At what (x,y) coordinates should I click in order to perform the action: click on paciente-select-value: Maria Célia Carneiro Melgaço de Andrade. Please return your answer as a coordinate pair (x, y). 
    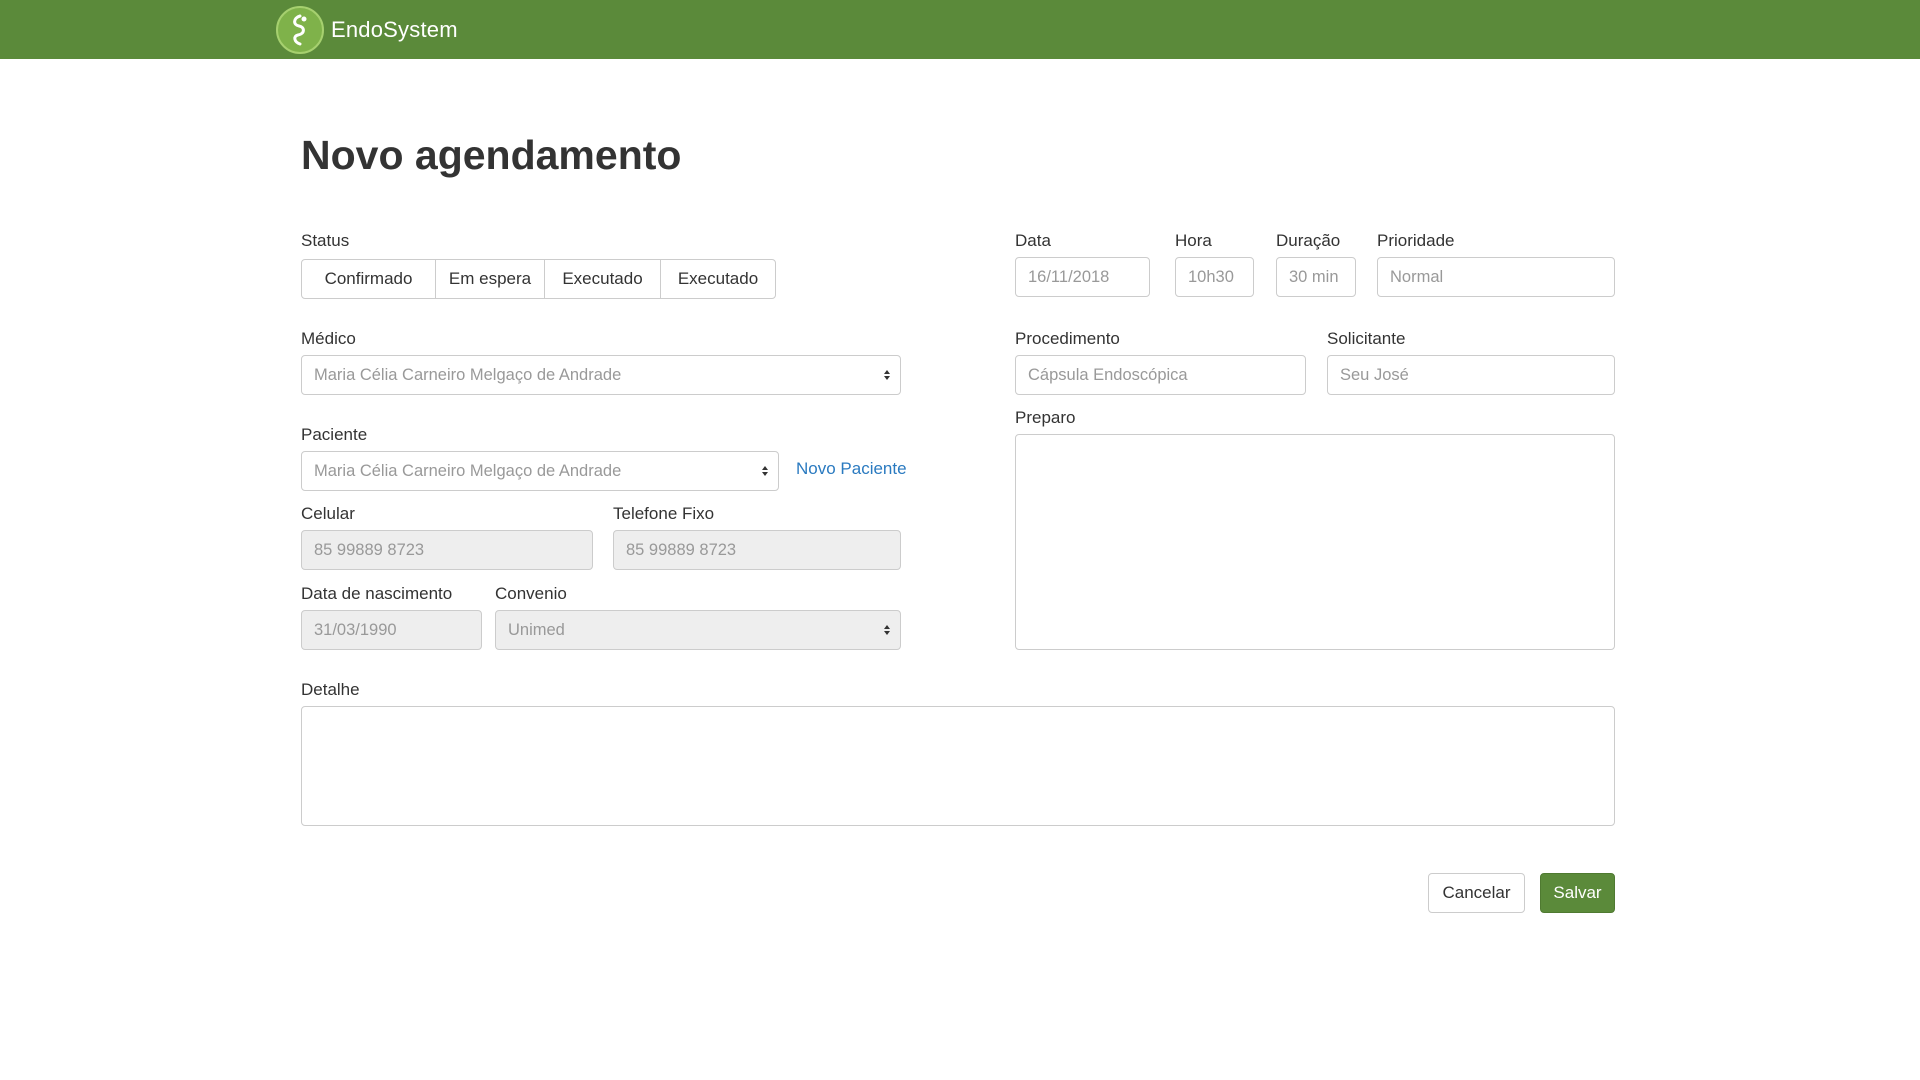
    Looking at the image, I should click on (468, 471).